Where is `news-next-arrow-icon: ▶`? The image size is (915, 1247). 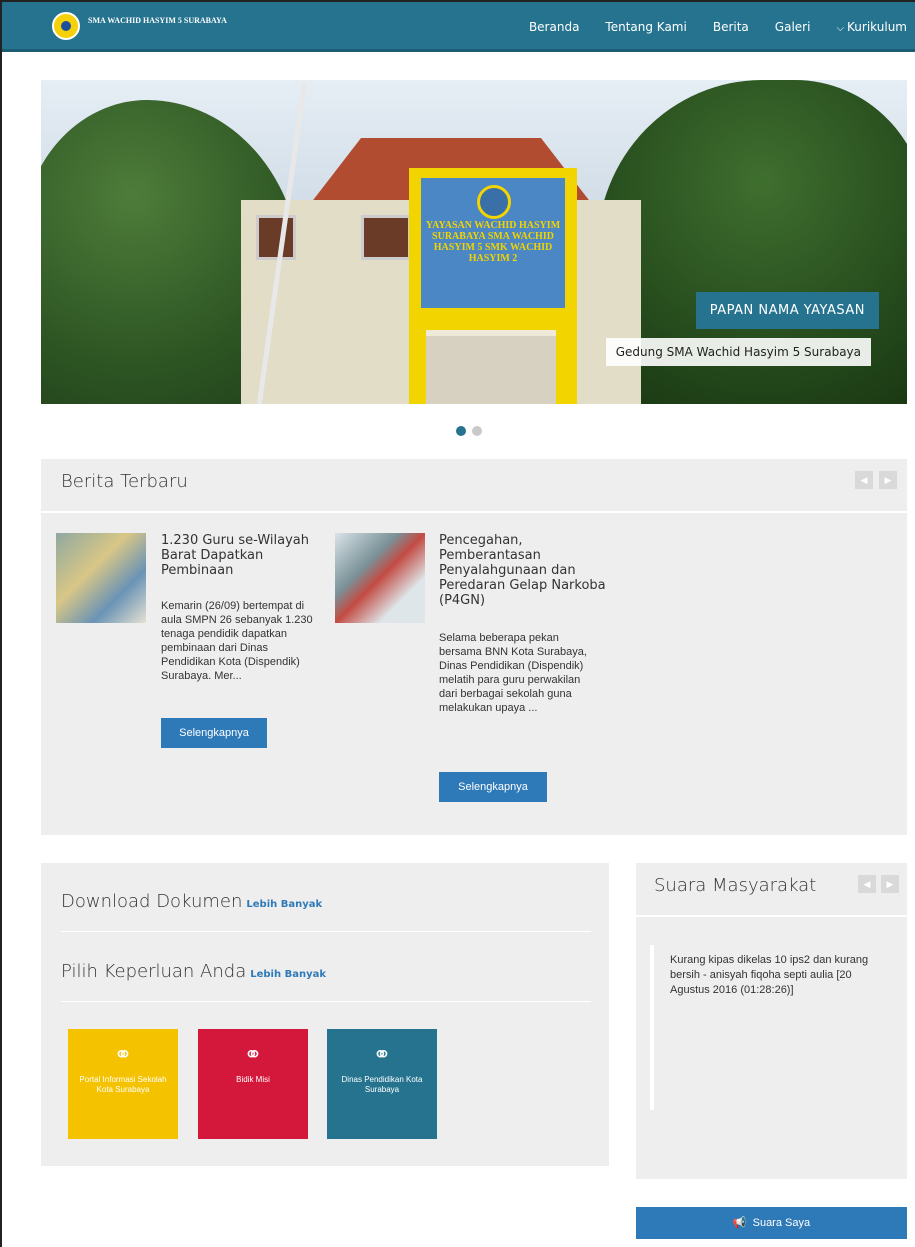 news-next-arrow-icon: ▶ is located at coordinates (888, 480).